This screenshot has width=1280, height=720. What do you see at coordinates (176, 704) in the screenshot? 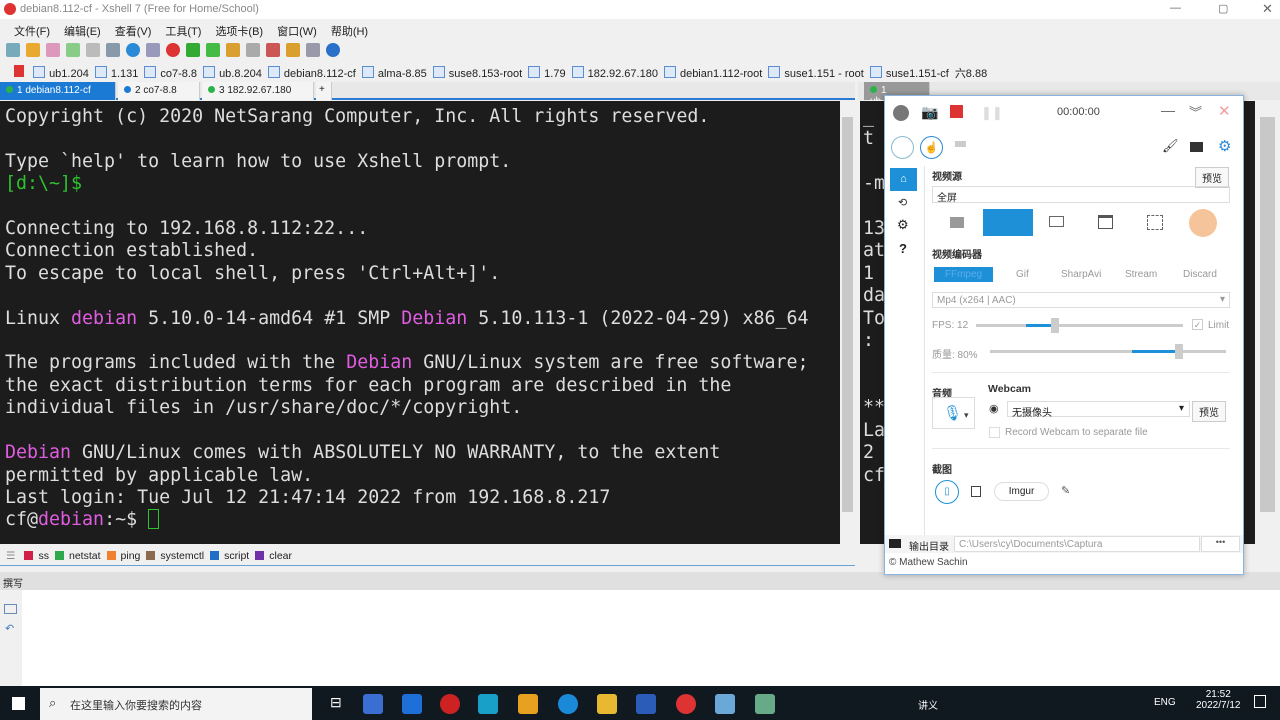
I see `taskbar-search: ⌕ 在这里输入你要搜索的内容` at bounding box center [176, 704].